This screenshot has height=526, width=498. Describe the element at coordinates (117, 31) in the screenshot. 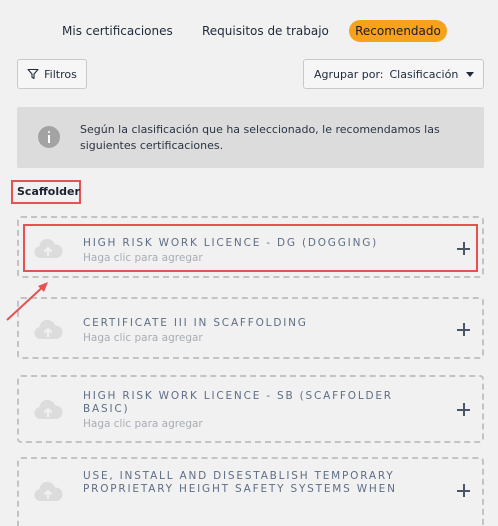

I see `tab-mis-certificaciones: Mis certificaciones` at that location.